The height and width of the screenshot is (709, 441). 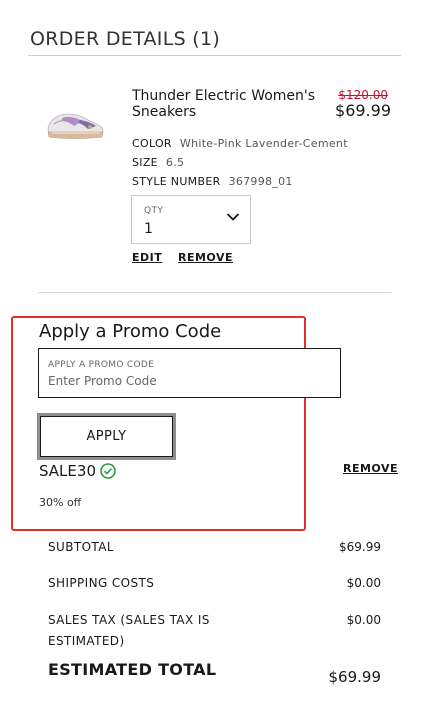 What do you see at coordinates (227, 104) in the screenshot?
I see `product-name: Thunder Electric Women's Sneakers` at bounding box center [227, 104].